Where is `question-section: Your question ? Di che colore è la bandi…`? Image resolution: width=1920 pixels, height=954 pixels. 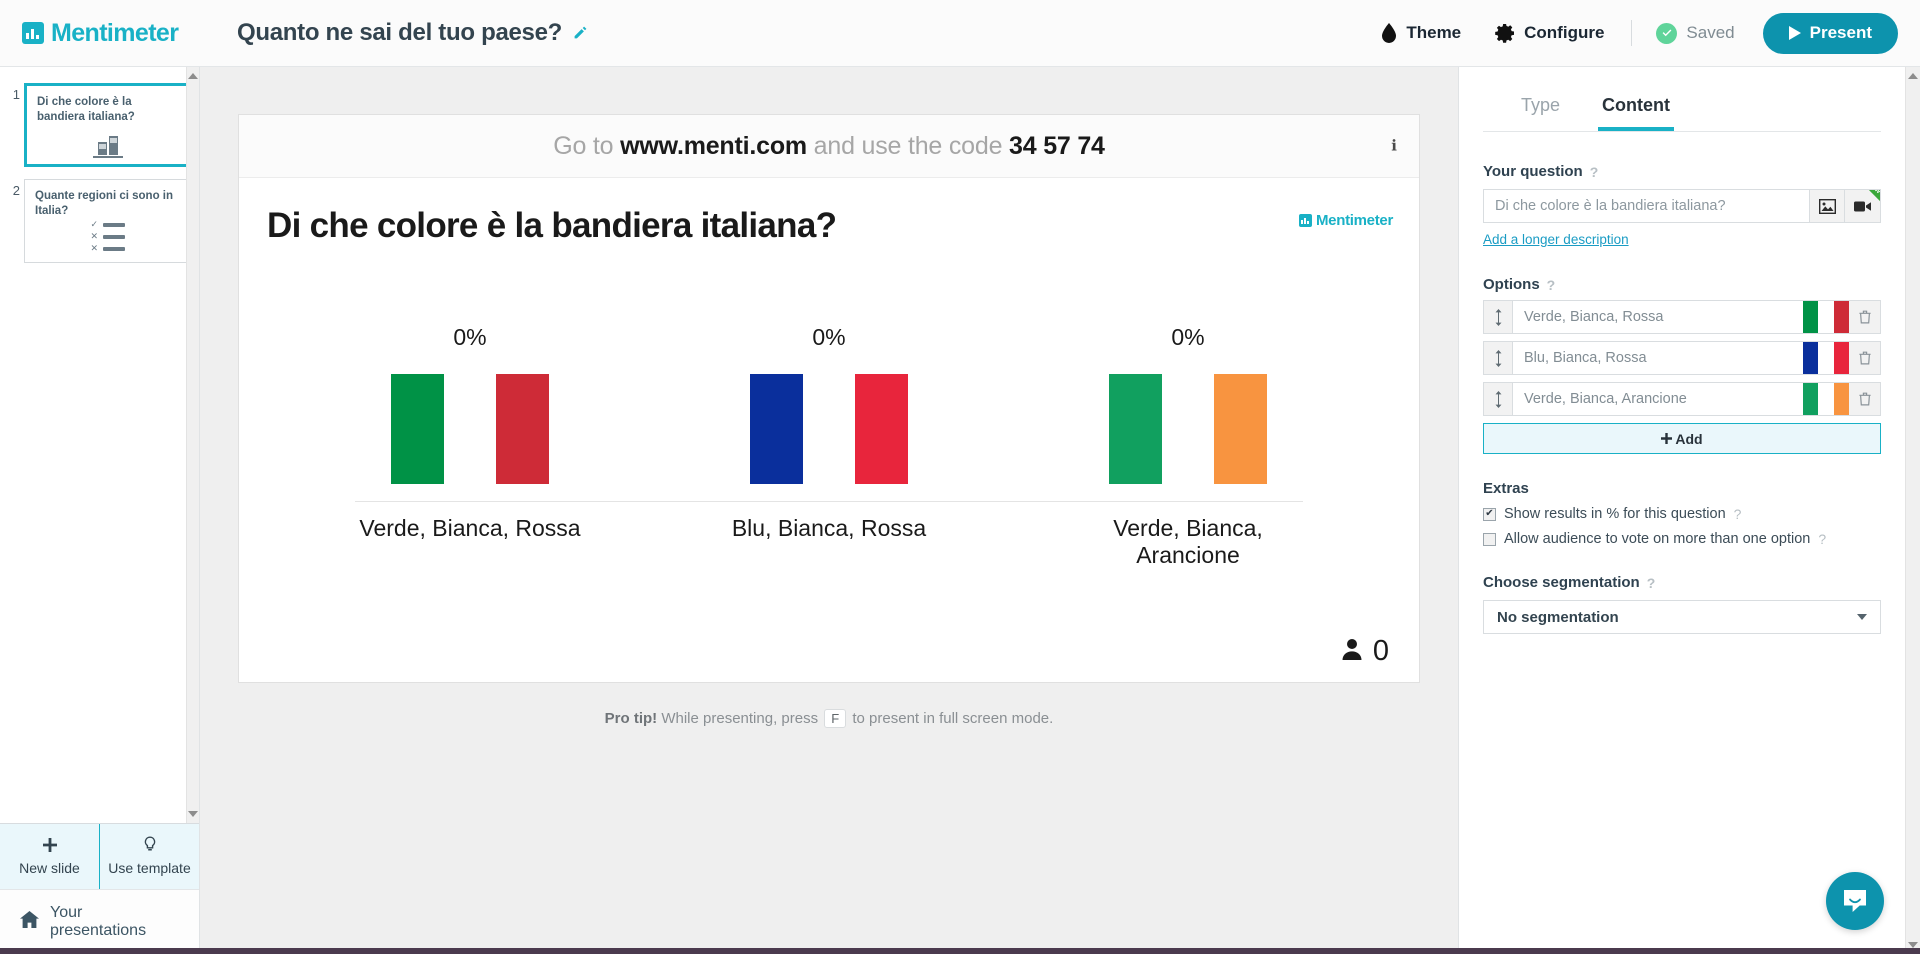
question-section: Your question ? Di che colore è la bandi… is located at coordinates (1682, 206).